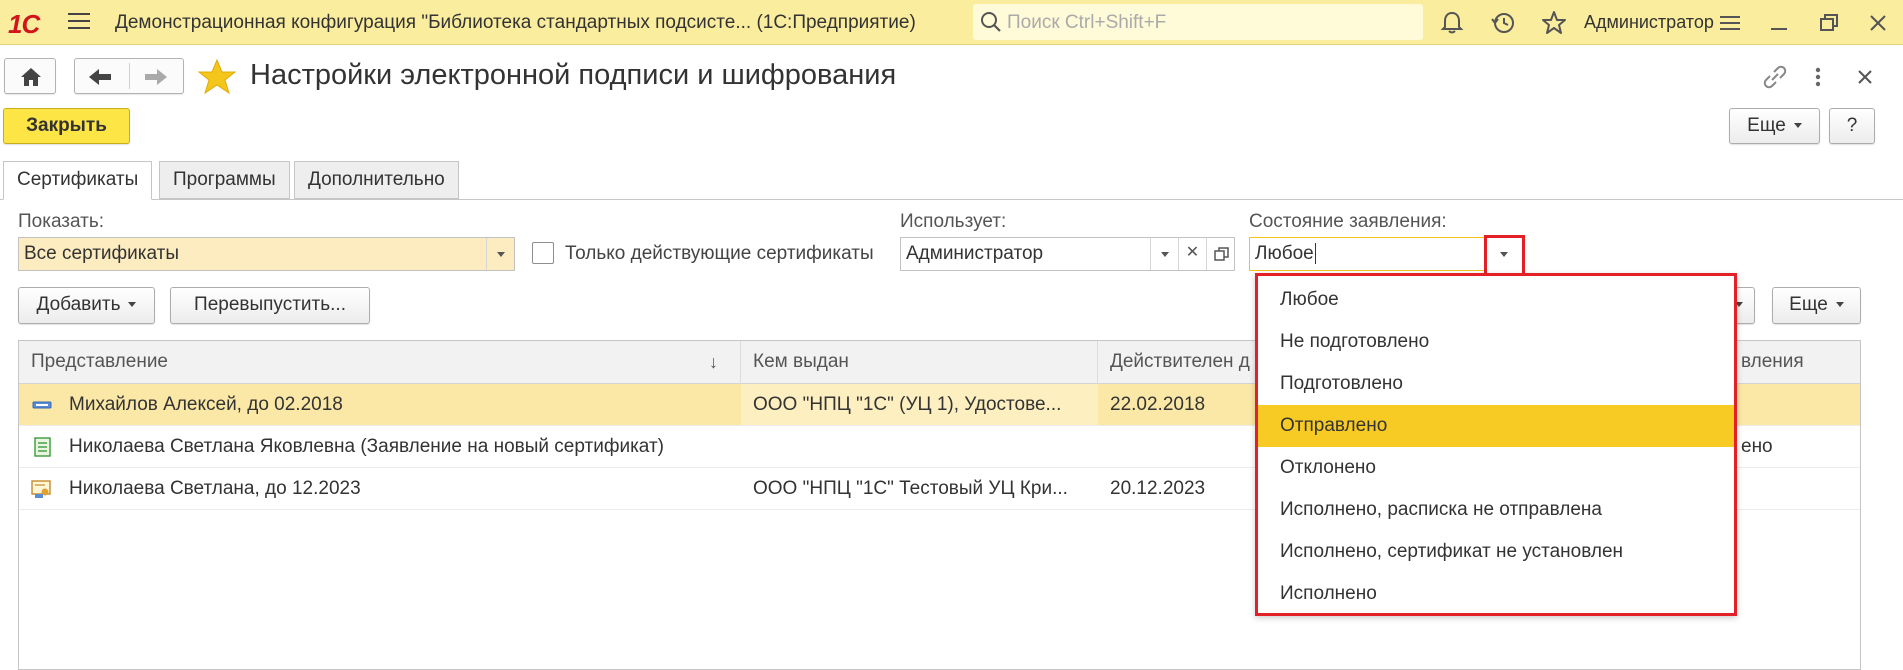 The image size is (1903, 670). Describe the element at coordinates (1818, 77) in the screenshot. I see `more-actions-vertical-icon` at that location.